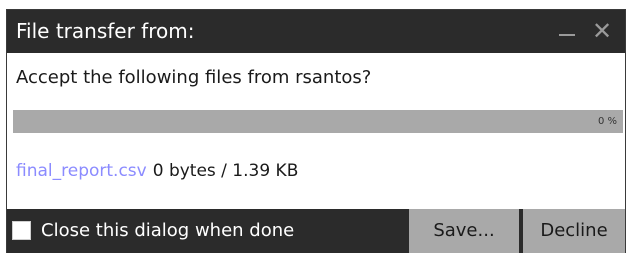 This screenshot has height=254, width=630. I want to click on file-size: 0 bytes / 1.39 KB, so click(225, 171).